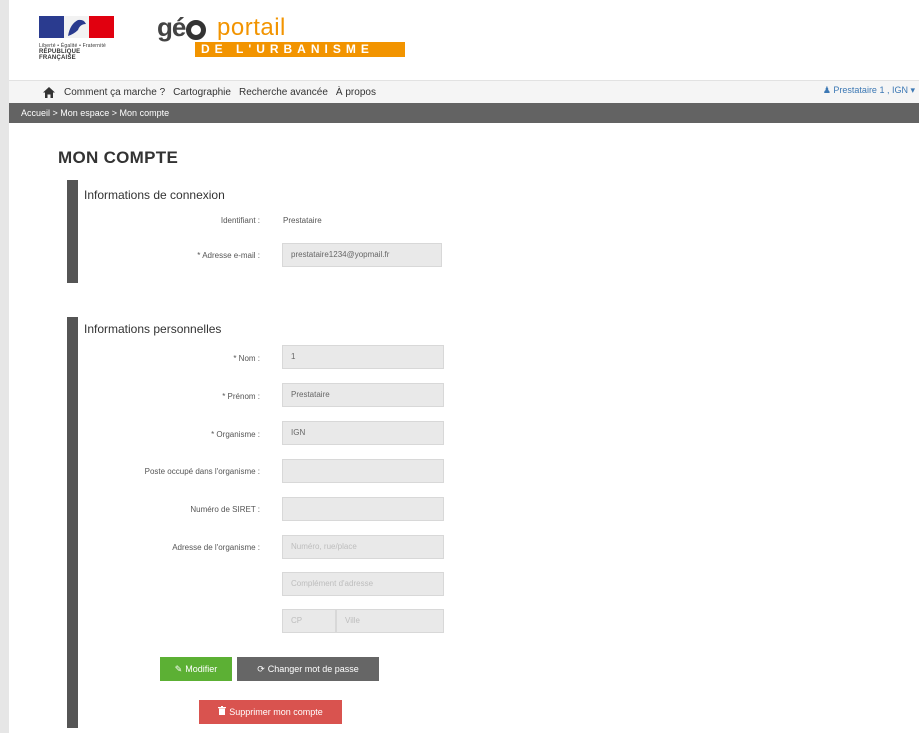 The height and width of the screenshot is (733, 919). I want to click on user-menu: ♟ Prestataire 1 , IGN ▾, so click(869, 90).